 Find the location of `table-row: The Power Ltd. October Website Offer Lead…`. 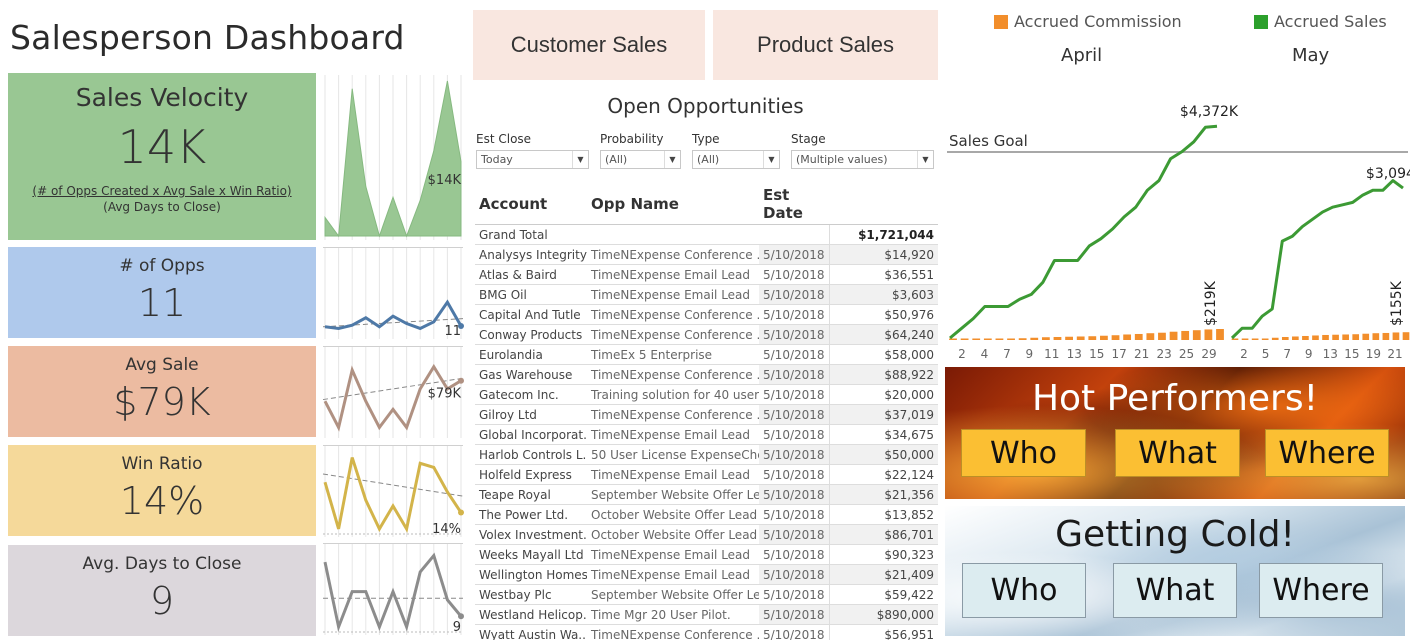

table-row: The Power Ltd. October Website Offer Lead… is located at coordinates (706, 514).